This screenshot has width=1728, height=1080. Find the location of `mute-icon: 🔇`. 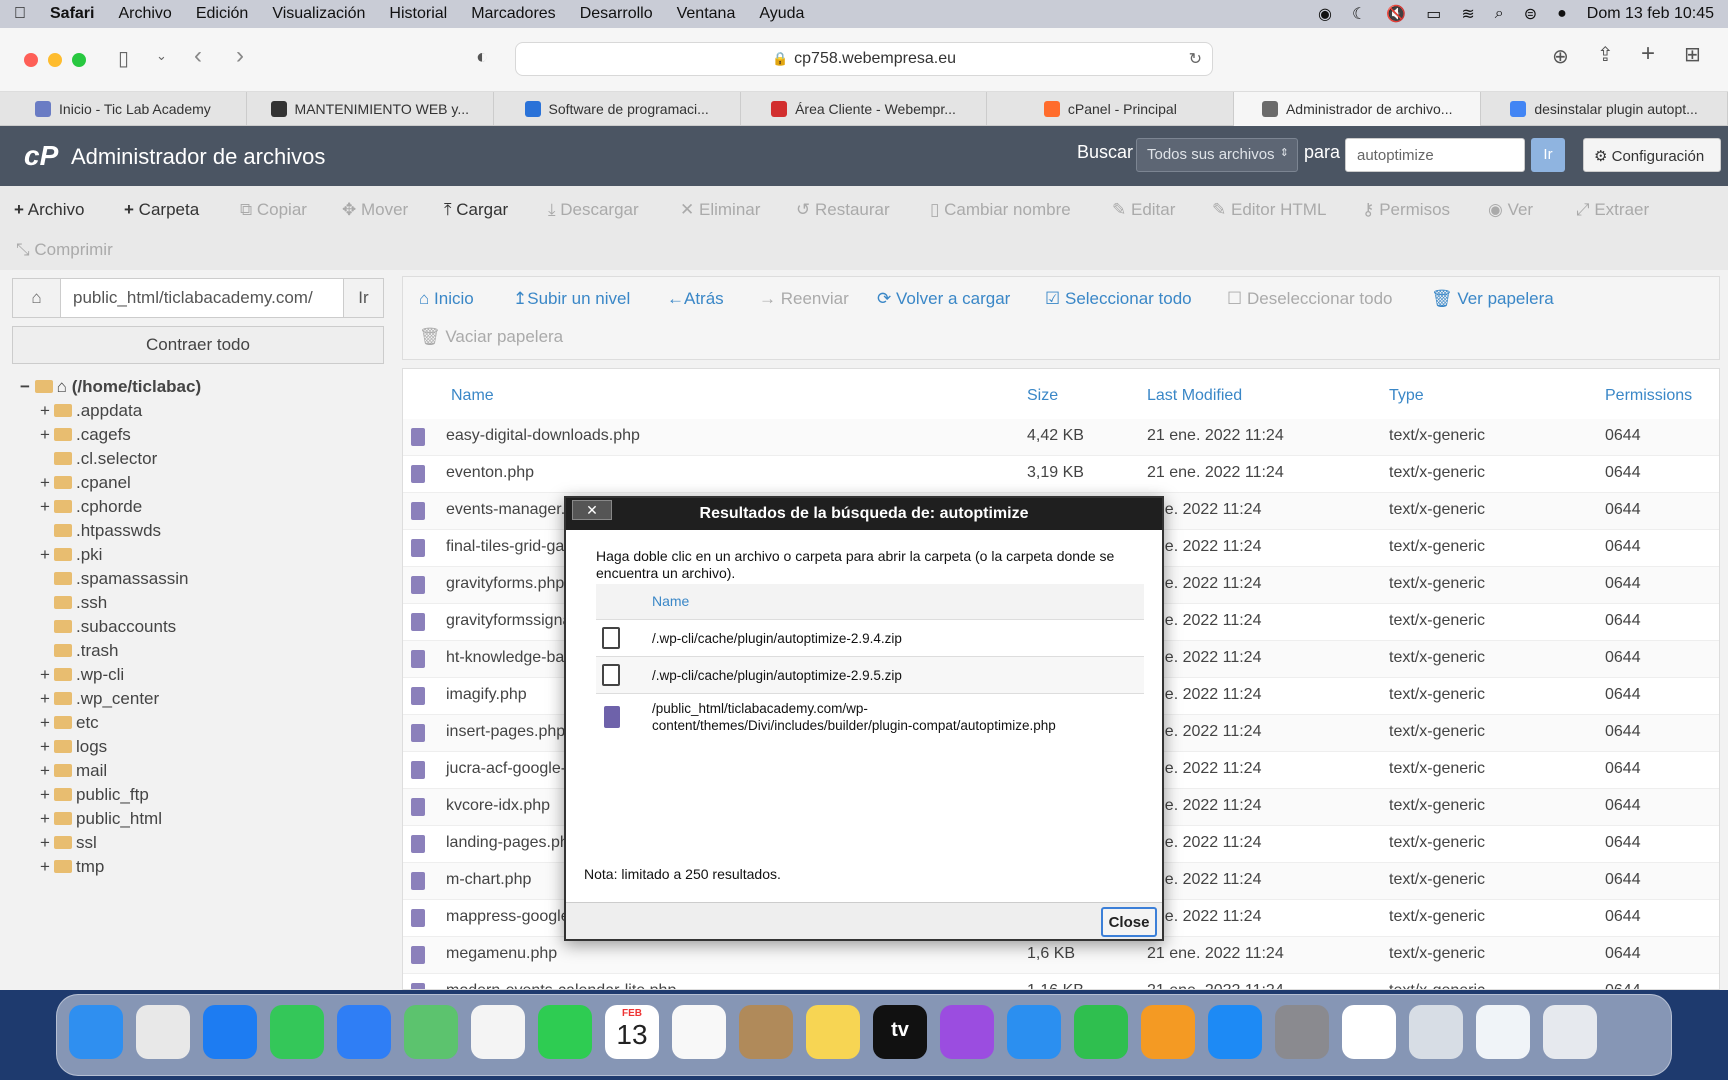

mute-icon: 🔇 is located at coordinates (1396, 14).